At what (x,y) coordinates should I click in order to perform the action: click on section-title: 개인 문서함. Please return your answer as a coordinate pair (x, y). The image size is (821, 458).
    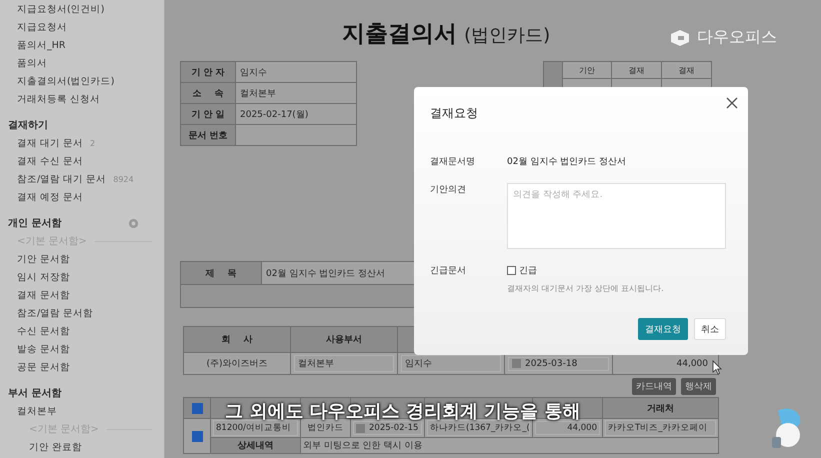
    Looking at the image, I should click on (35, 223).